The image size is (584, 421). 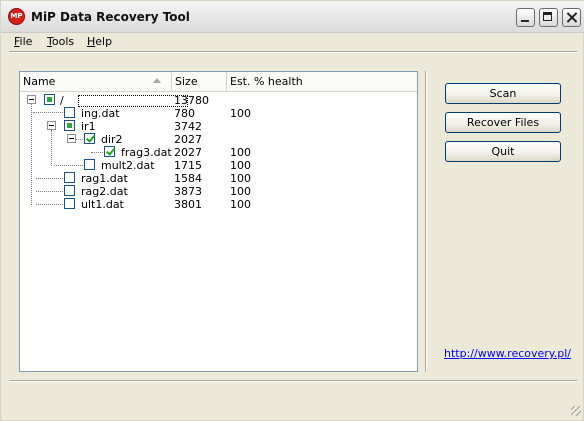 I want to click on tree-item-size: 3742, so click(x=188, y=126).